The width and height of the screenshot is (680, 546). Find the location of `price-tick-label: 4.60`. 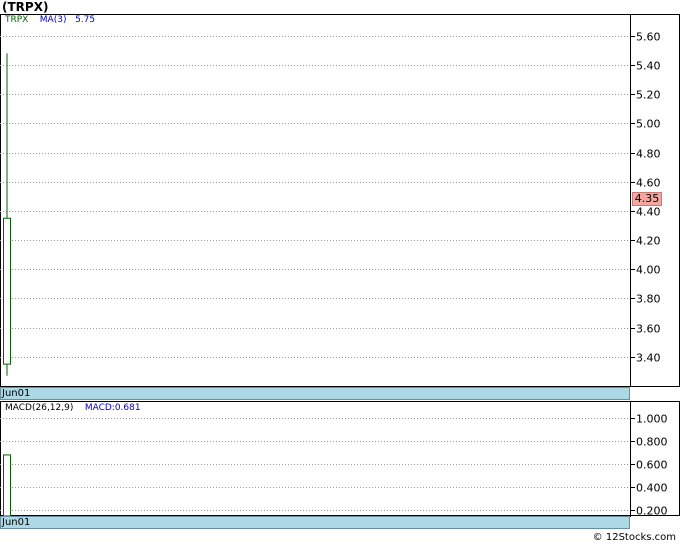

price-tick-label: 4.60 is located at coordinates (648, 183).